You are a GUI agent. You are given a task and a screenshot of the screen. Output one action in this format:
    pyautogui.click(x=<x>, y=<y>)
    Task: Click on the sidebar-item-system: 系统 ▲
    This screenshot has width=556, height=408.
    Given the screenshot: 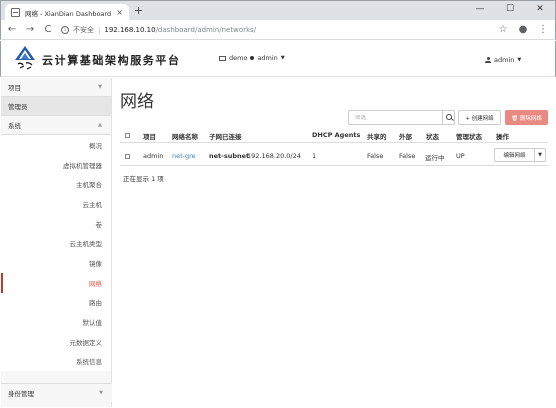 What is the action you would take?
    pyautogui.click(x=56, y=125)
    